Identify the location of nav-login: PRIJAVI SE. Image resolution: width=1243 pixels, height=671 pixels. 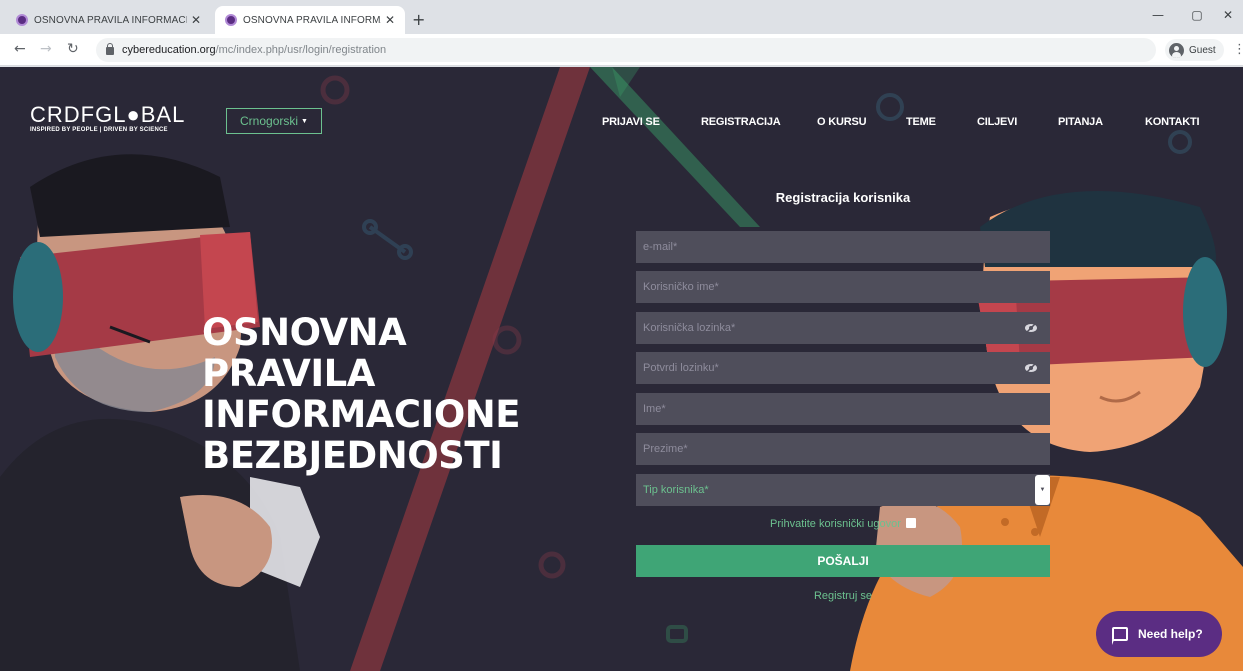
(631, 122).